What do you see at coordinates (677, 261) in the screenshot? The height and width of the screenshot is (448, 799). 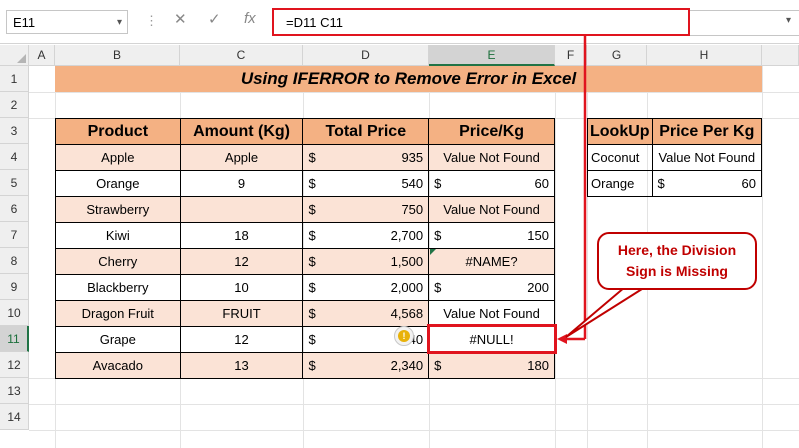 I see `callout-box: Here, the Division Sign is Missing` at bounding box center [677, 261].